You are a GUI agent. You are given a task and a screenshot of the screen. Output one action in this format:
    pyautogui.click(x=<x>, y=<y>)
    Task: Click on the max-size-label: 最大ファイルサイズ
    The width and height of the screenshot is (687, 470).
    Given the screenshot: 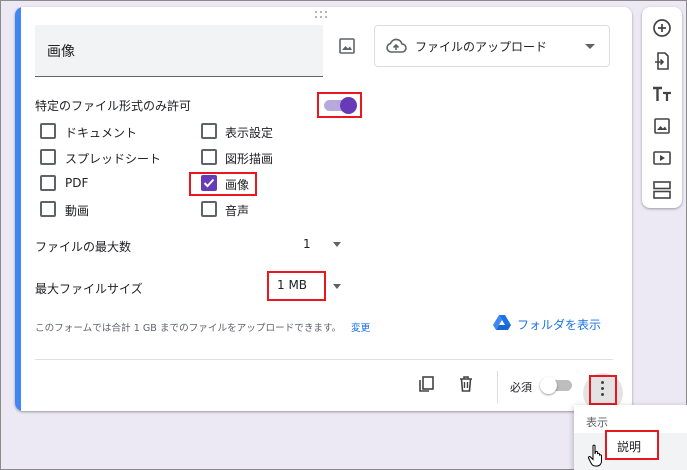 What is the action you would take?
    pyautogui.click(x=89, y=289)
    